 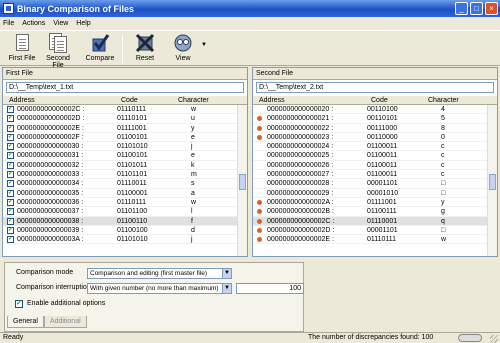 What do you see at coordinates (120, 184) in the screenshot?
I see `table-row: ✓ 0000000000000034 : 01110011 s` at bounding box center [120, 184].